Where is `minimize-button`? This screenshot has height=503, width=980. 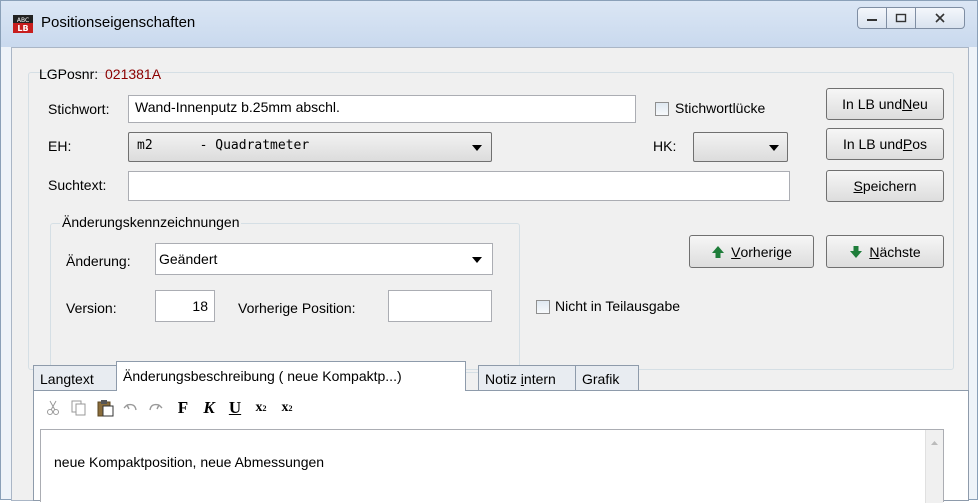
minimize-button is located at coordinates (872, 18).